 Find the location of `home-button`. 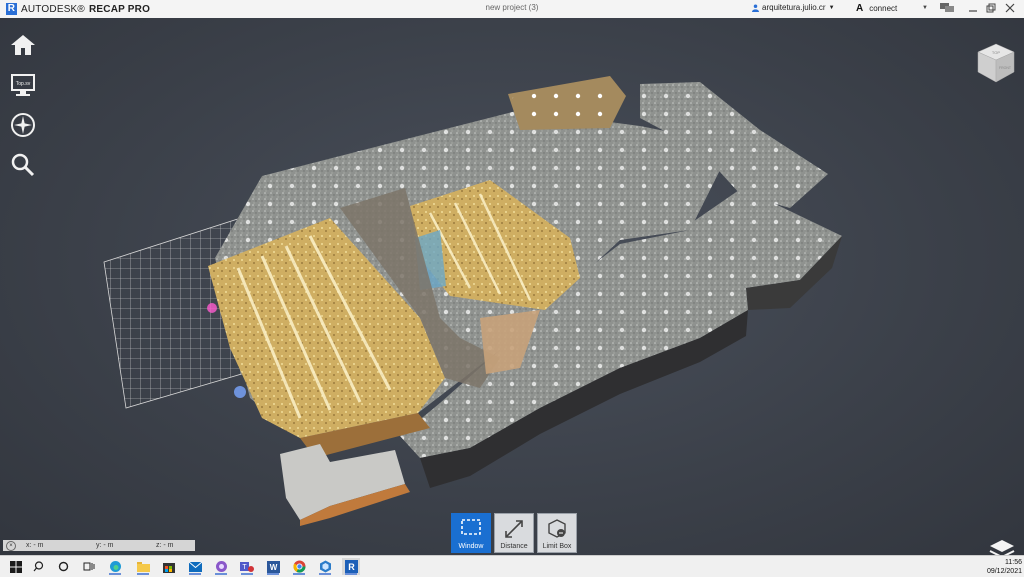

home-button is located at coordinates (23, 45).